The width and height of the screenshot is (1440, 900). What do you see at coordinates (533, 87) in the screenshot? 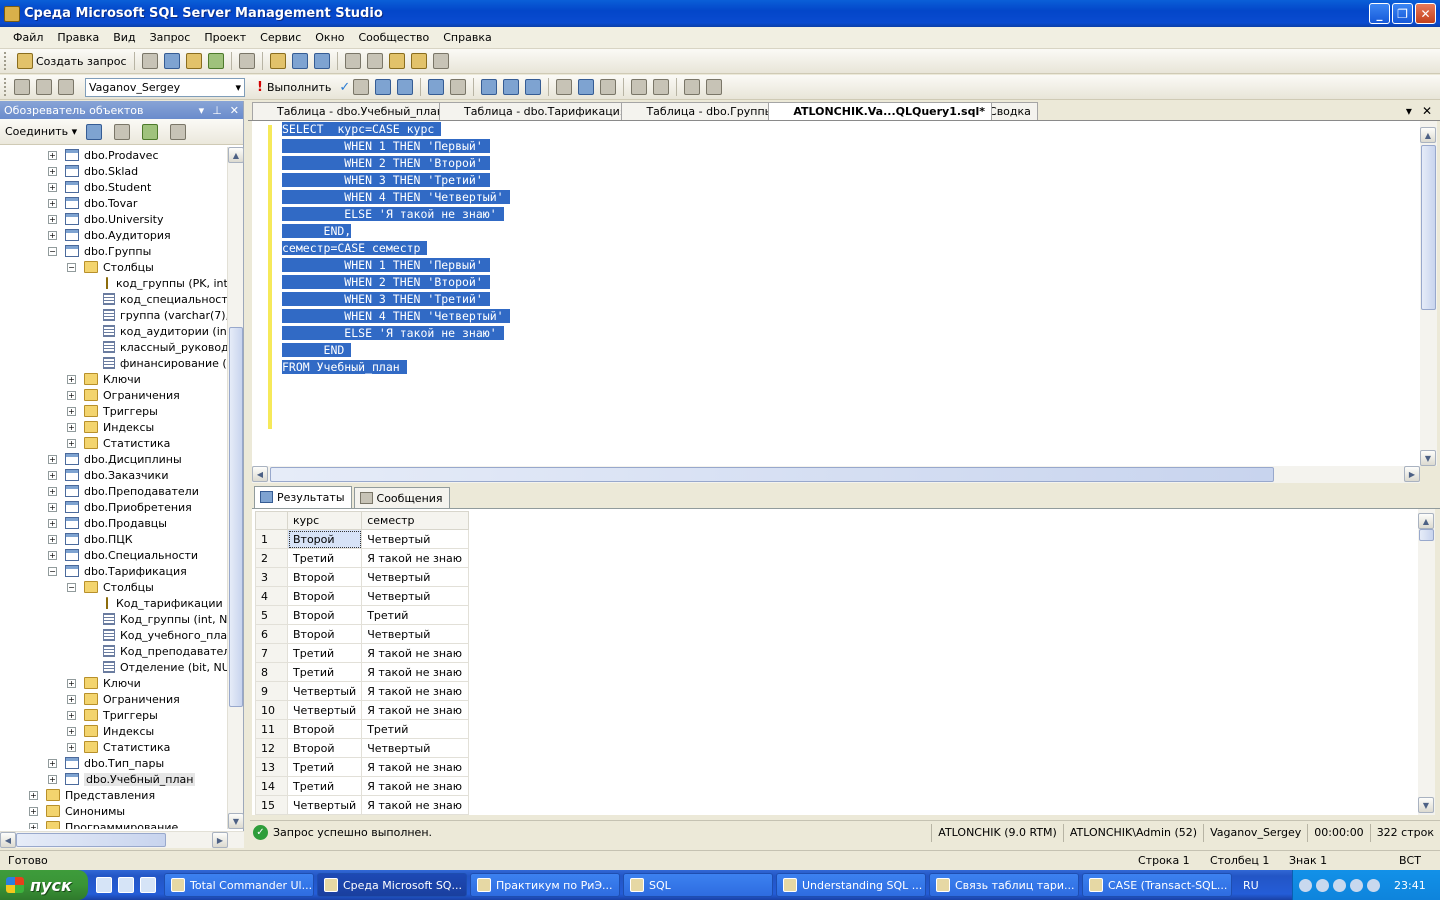
I see `results-to-text-icon` at bounding box center [533, 87].